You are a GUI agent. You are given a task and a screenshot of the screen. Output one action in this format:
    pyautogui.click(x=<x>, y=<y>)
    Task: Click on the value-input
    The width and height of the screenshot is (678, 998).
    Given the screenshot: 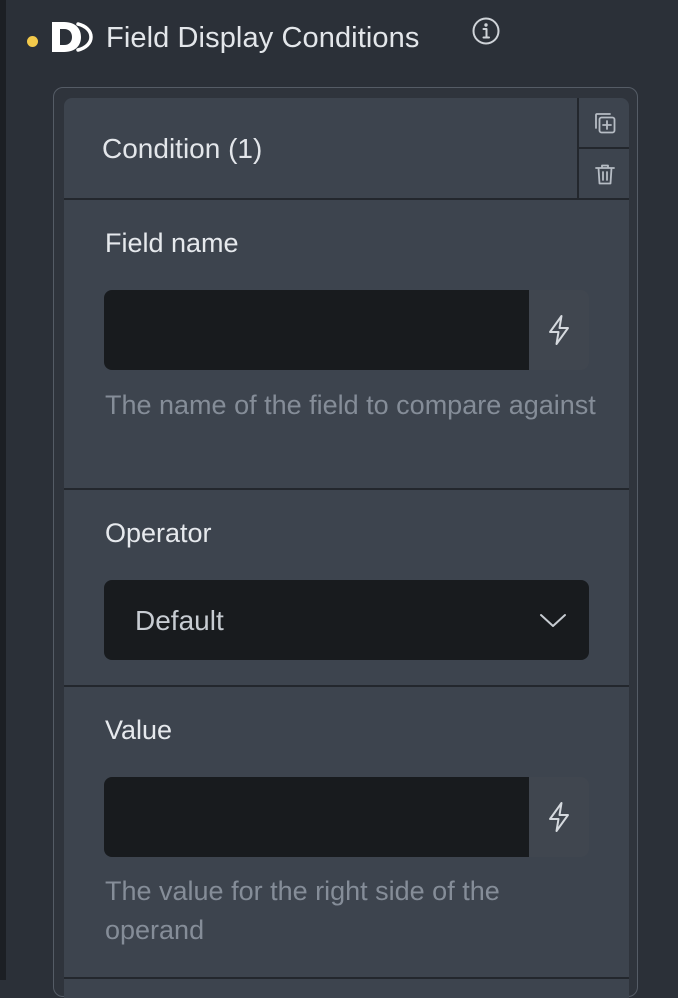 What is the action you would take?
    pyautogui.click(x=316, y=817)
    